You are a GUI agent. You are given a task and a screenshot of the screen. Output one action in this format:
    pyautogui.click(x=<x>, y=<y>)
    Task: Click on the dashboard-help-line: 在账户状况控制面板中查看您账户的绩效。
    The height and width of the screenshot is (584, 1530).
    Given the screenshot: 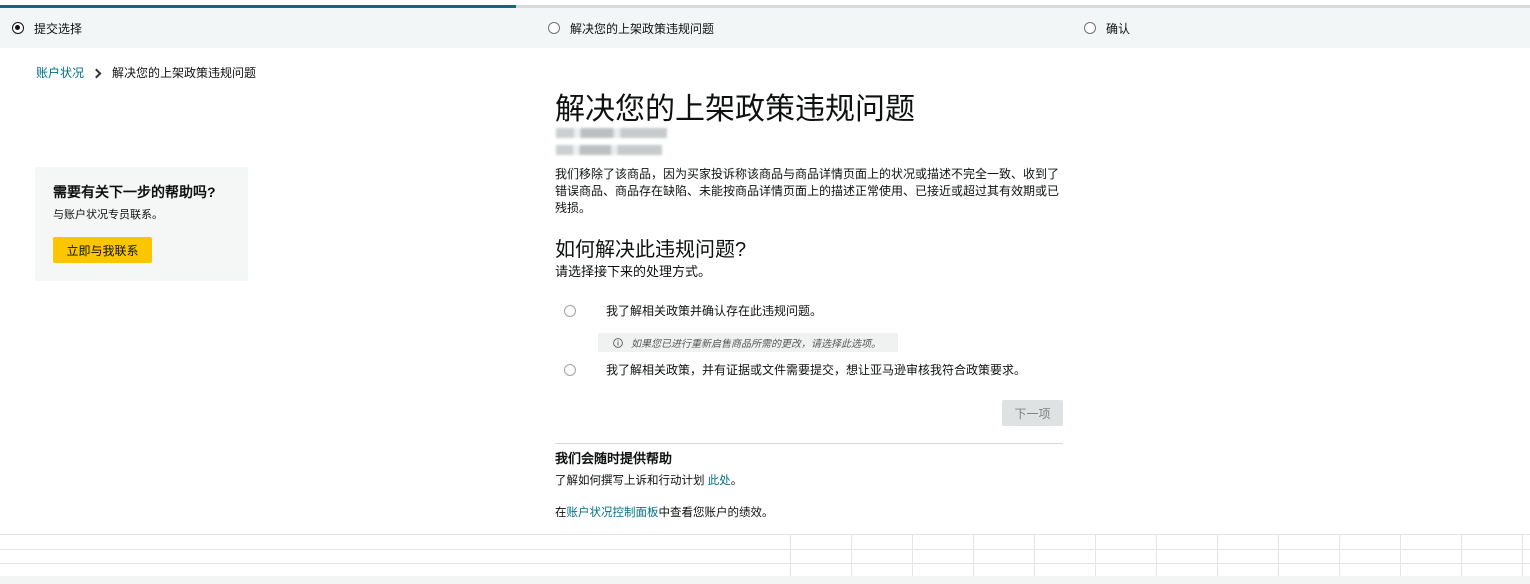 What is the action you would take?
    pyautogui.click(x=664, y=513)
    